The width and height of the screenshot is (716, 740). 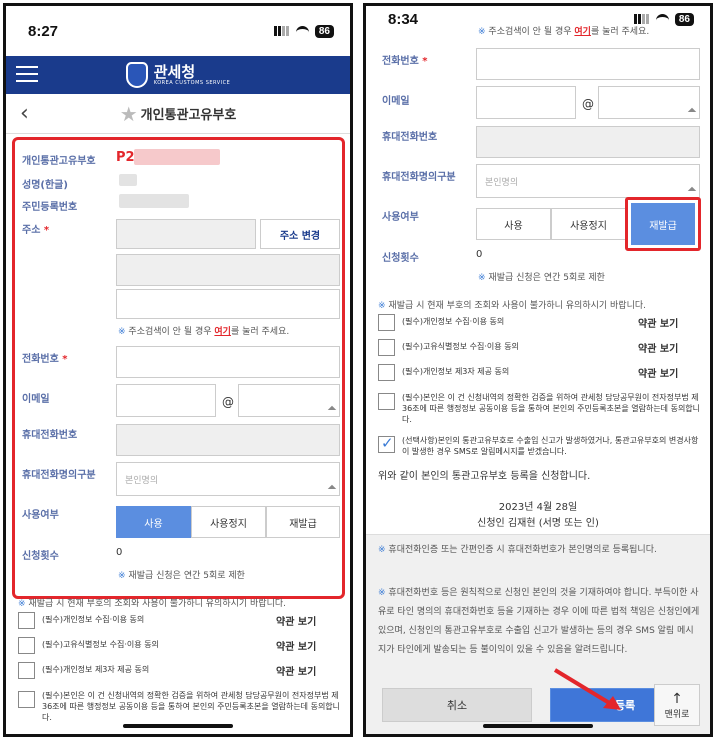 What do you see at coordinates (663, 224) in the screenshot?
I see `highlight-box` at bounding box center [663, 224].